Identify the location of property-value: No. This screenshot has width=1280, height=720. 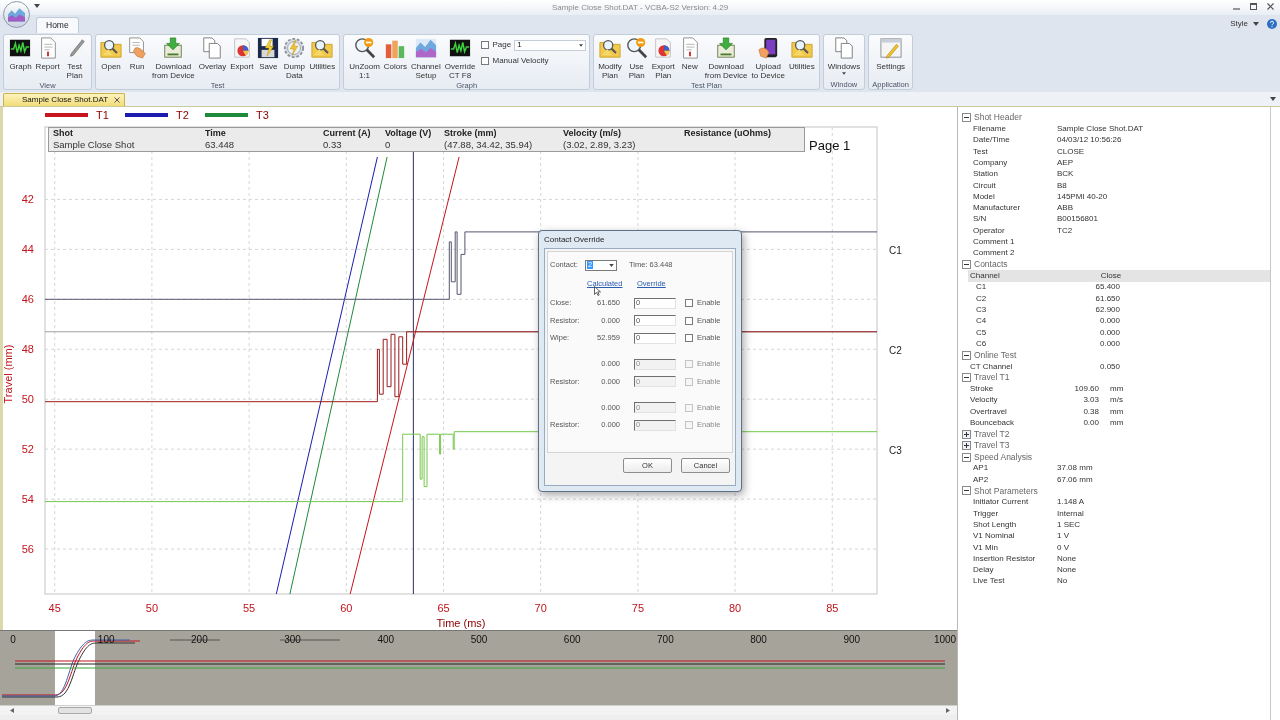
(1062, 581).